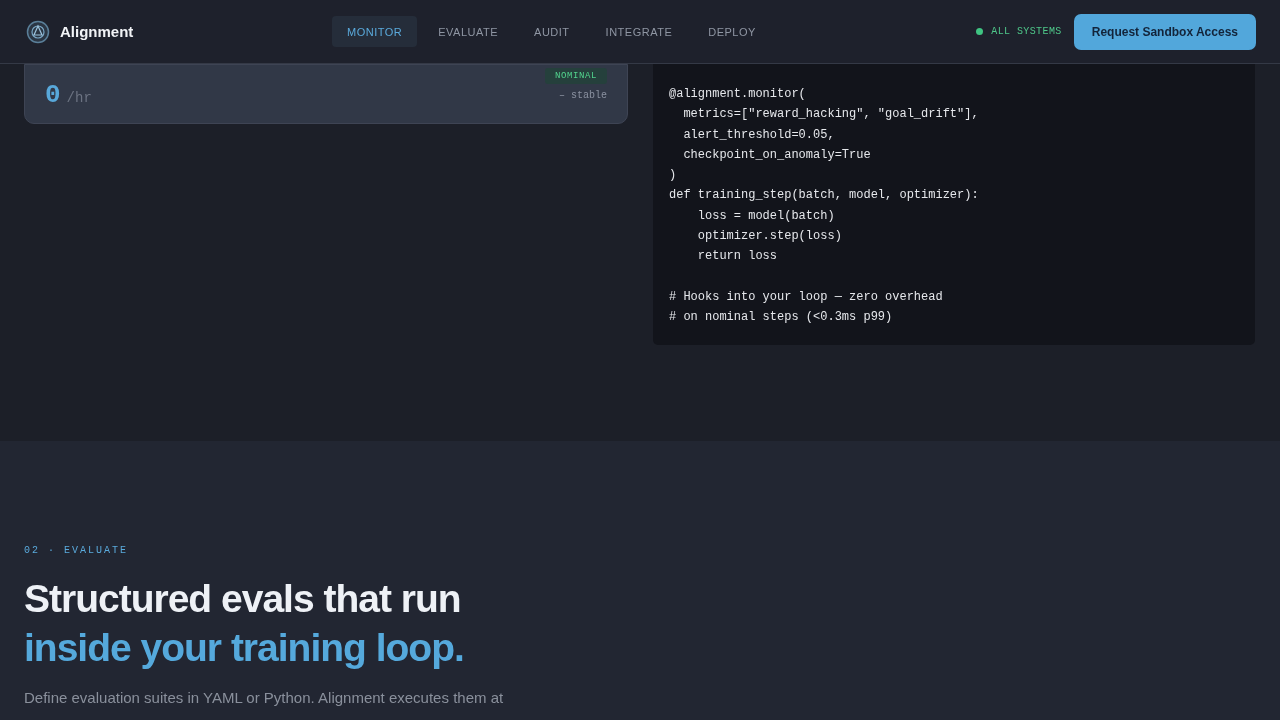  Describe the element at coordinates (769, 237) in the screenshot. I see `code-line: optimizer.step(loss)` at that location.